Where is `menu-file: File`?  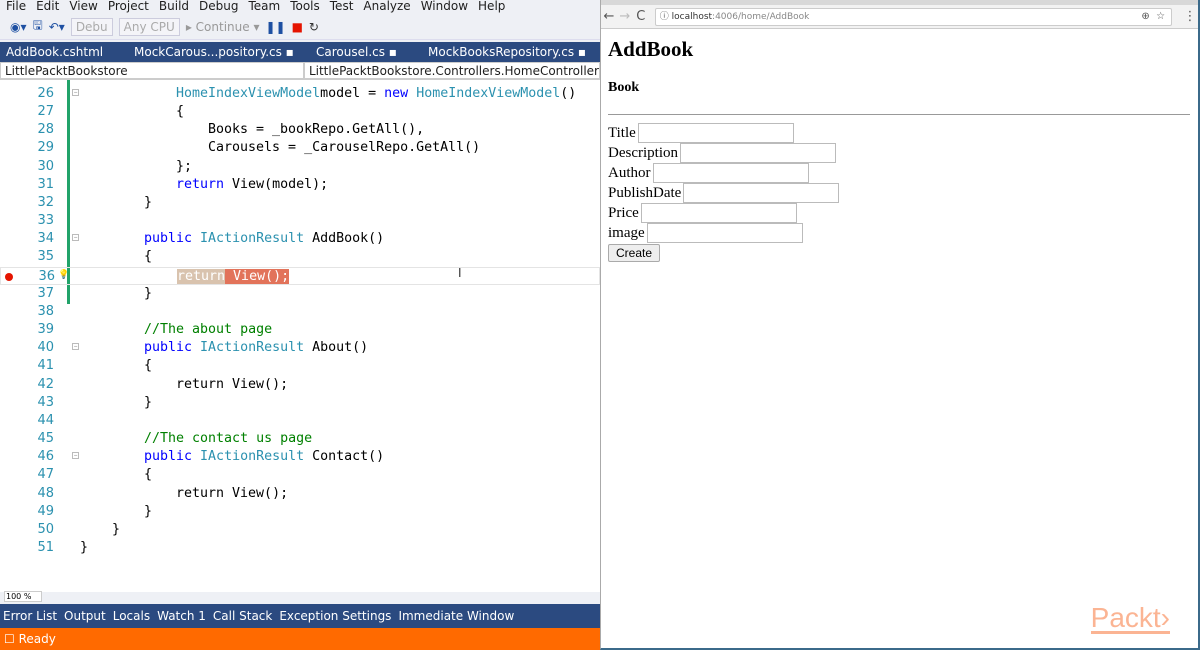 menu-file: File is located at coordinates (17, 7).